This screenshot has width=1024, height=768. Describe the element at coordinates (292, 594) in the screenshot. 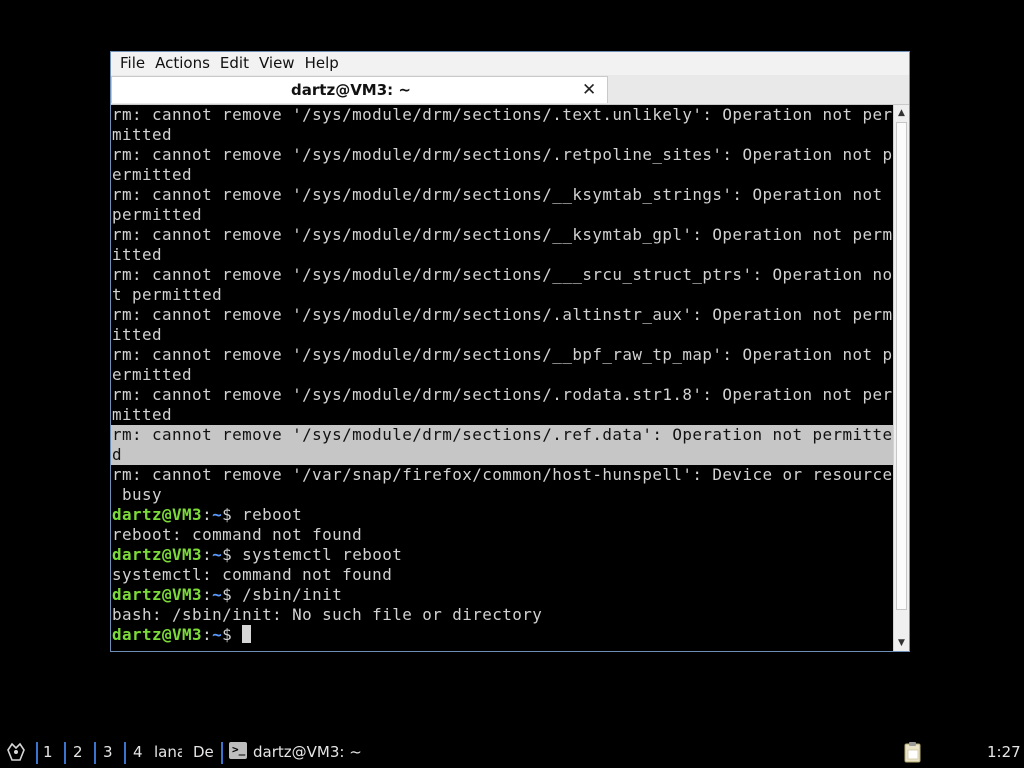

I see `command-text: /sbin/init` at that location.